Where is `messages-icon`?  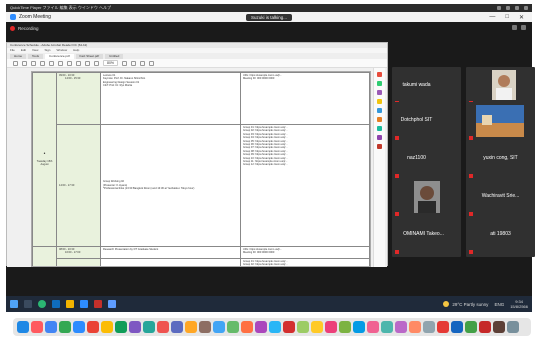
messages-icon is located at coordinates (65, 327).